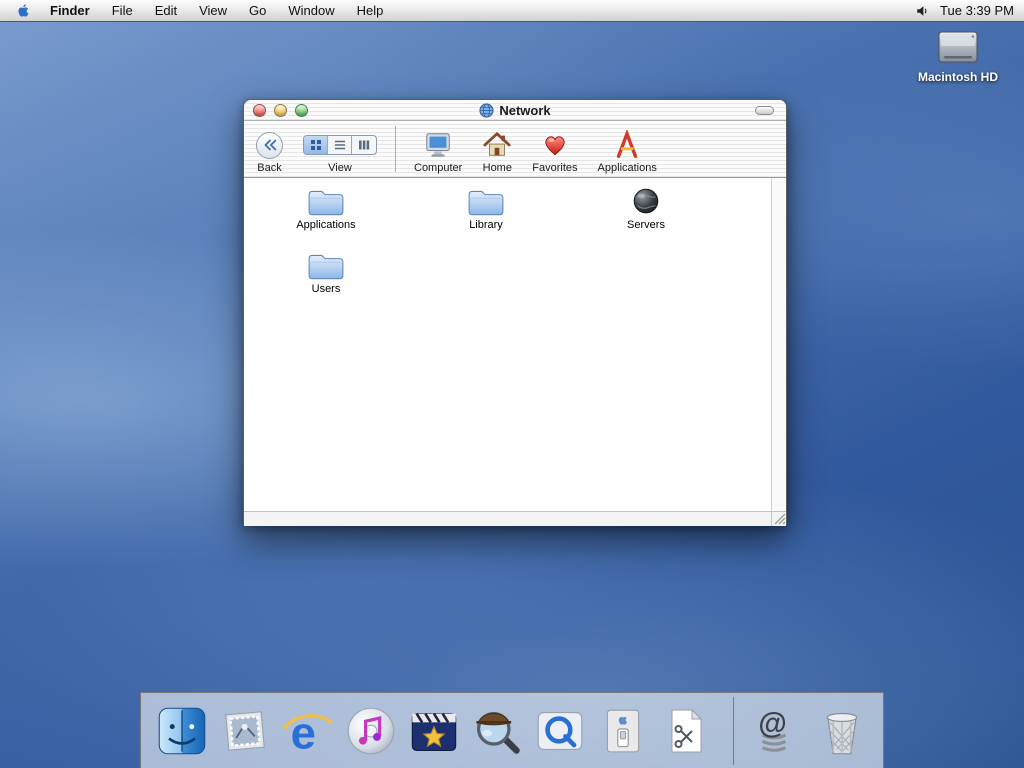  I want to click on item-label: Servers, so click(646, 225).